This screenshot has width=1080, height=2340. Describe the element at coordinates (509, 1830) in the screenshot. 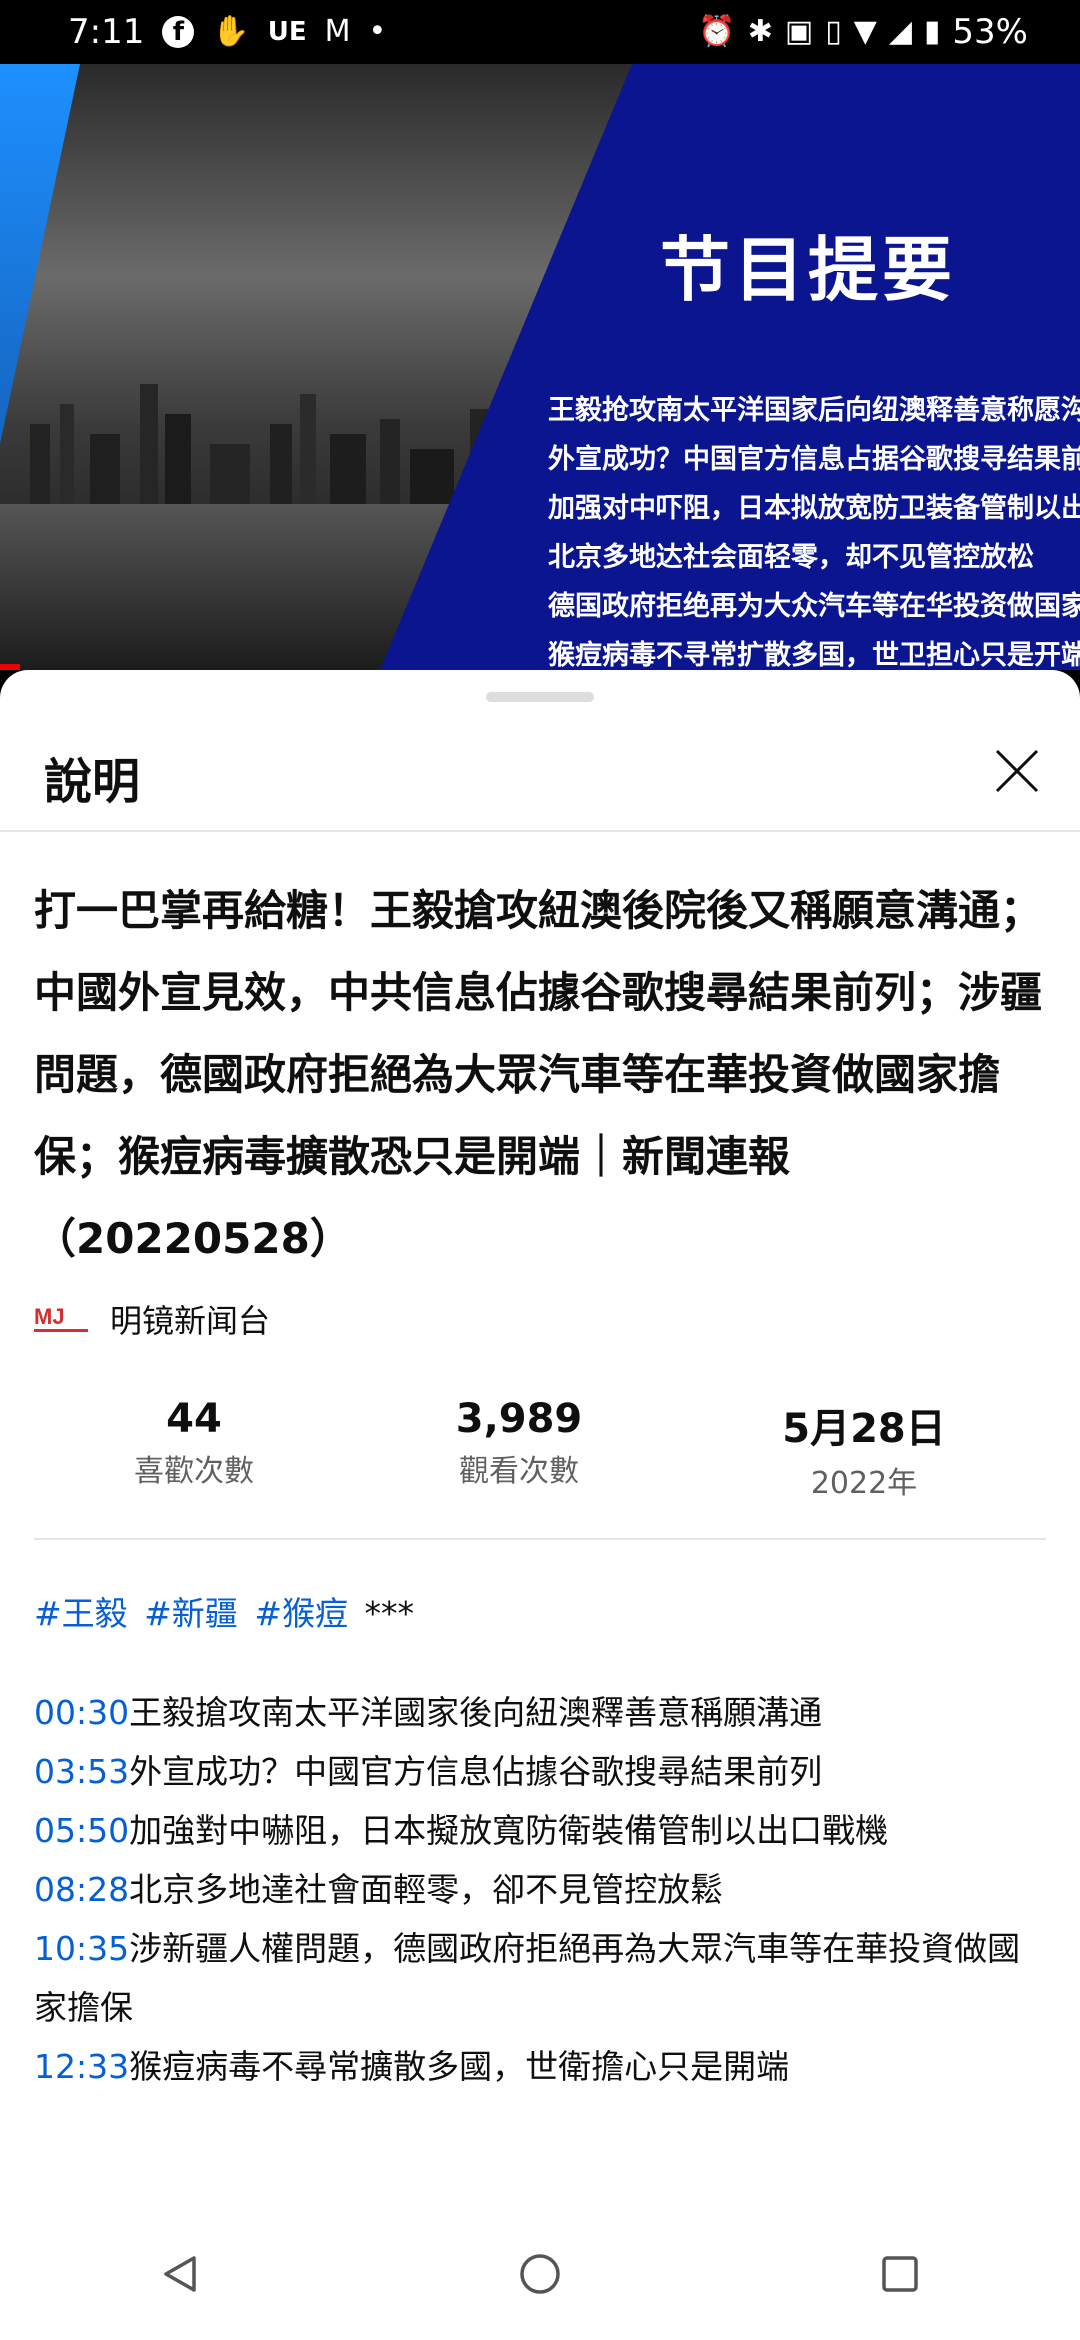

I see `chapter-text: 加強對中嚇阻，日本擬放寬防衛裝備管制以出口戰機` at that location.